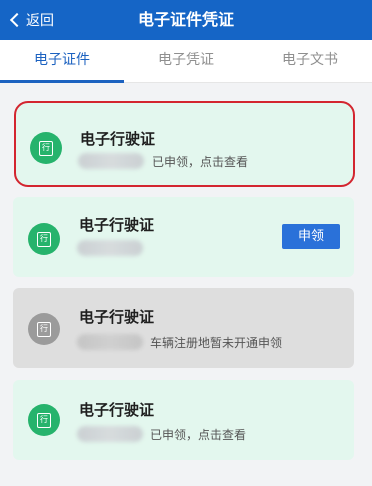 The image size is (372, 486). I want to click on tab-electronic-vouchers: 电子凭证, so click(186, 61).